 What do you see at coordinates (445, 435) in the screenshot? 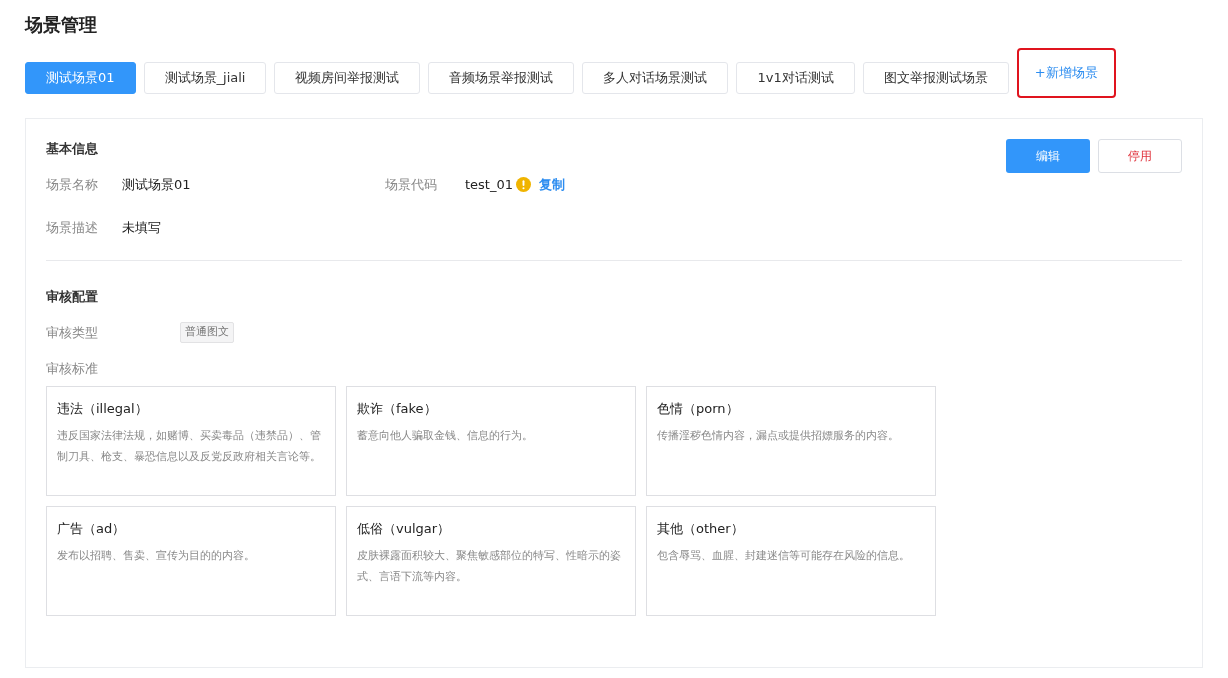
I see `standard-description: 蓄意向他人骗取金钱、信息的行为。` at bounding box center [445, 435].